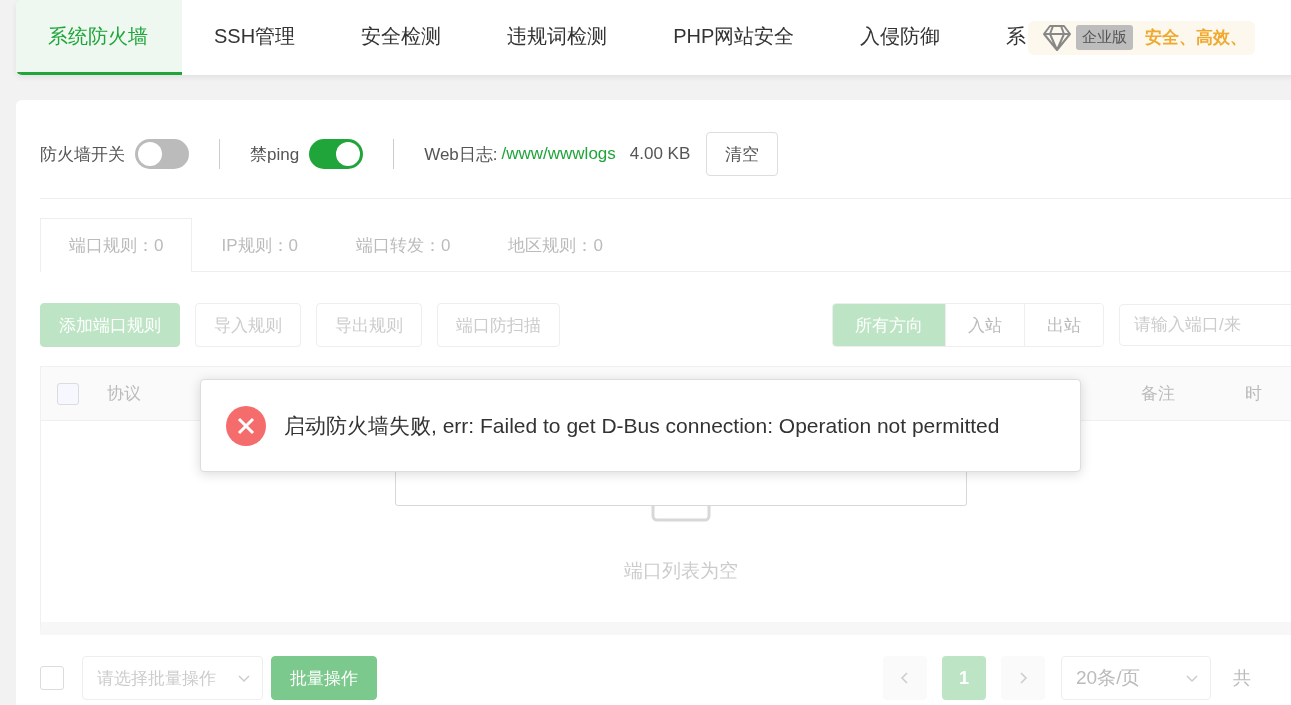 The image size is (1291, 705). What do you see at coordinates (558, 37) in the screenshot?
I see `nav-tab: 违规词检测` at bounding box center [558, 37].